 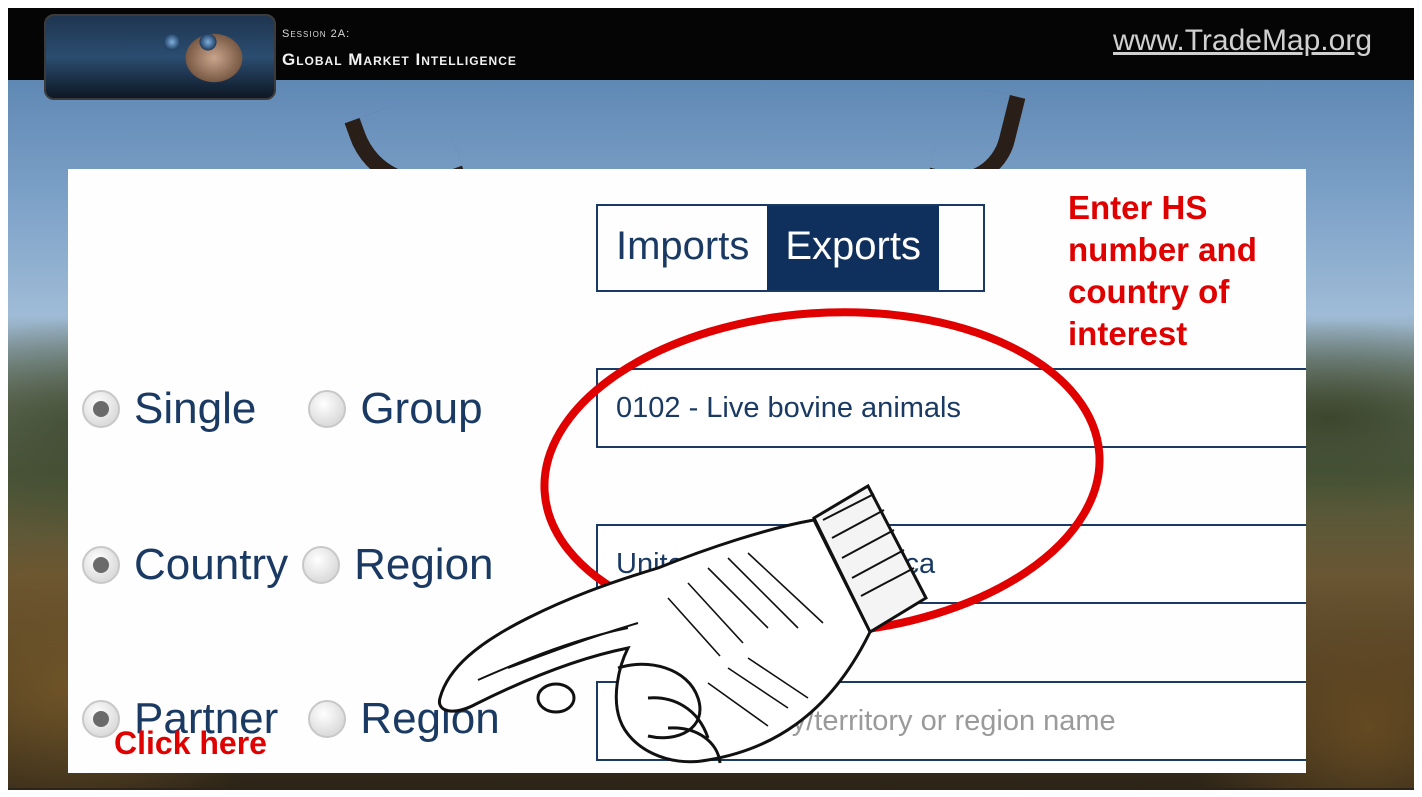 I want to click on country-label: Country, so click(x=211, y=565).